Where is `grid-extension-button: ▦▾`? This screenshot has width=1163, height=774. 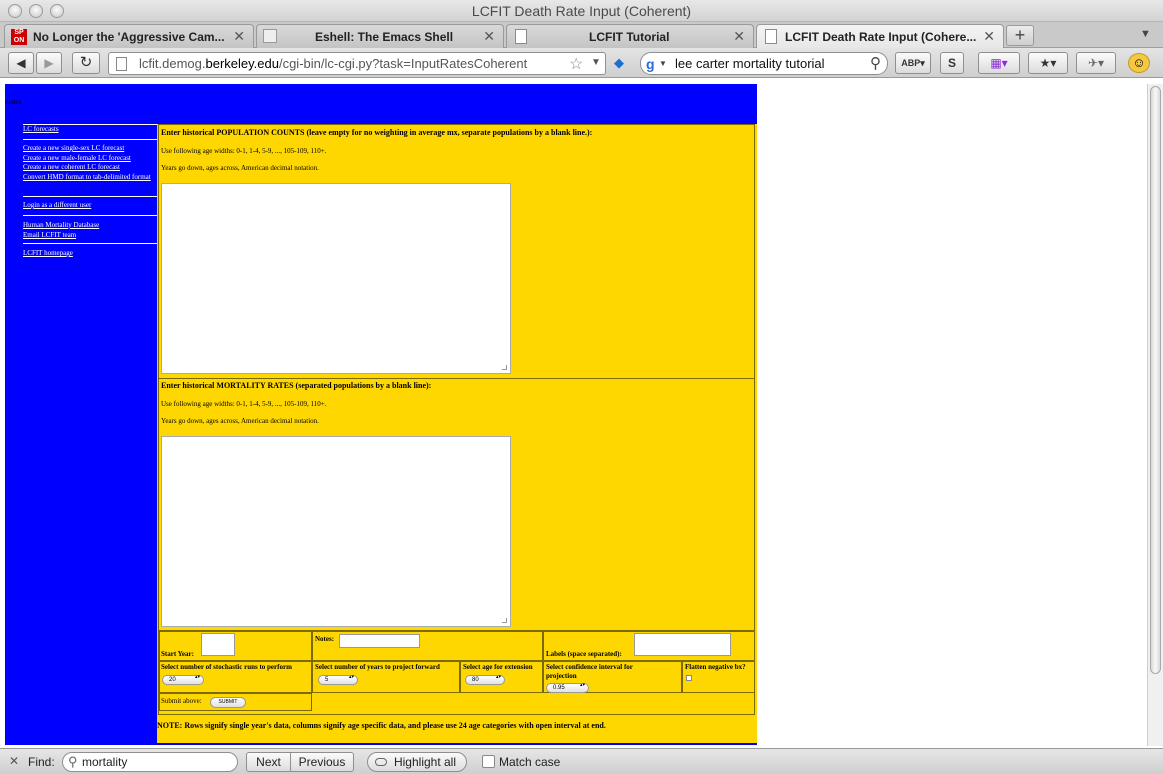
grid-extension-button: ▦▾ is located at coordinates (999, 63).